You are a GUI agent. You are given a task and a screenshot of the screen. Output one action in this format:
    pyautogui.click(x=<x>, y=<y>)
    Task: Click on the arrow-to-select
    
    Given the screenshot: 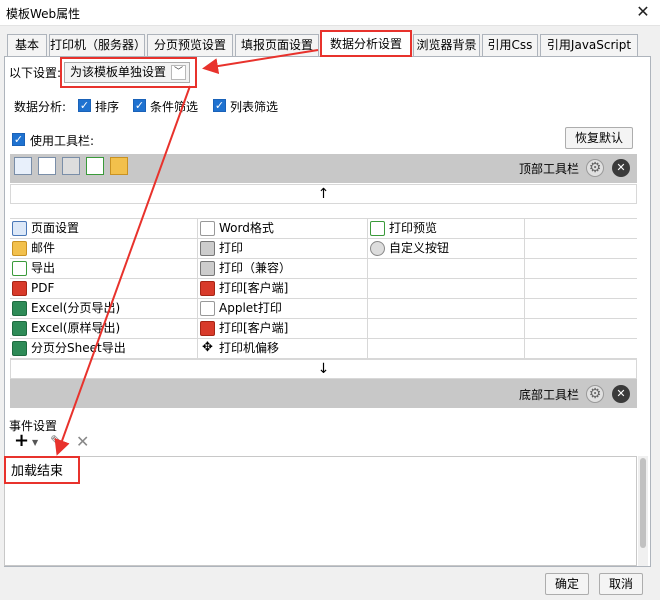 What is the action you would take?
    pyautogui.click(x=260, y=61)
    